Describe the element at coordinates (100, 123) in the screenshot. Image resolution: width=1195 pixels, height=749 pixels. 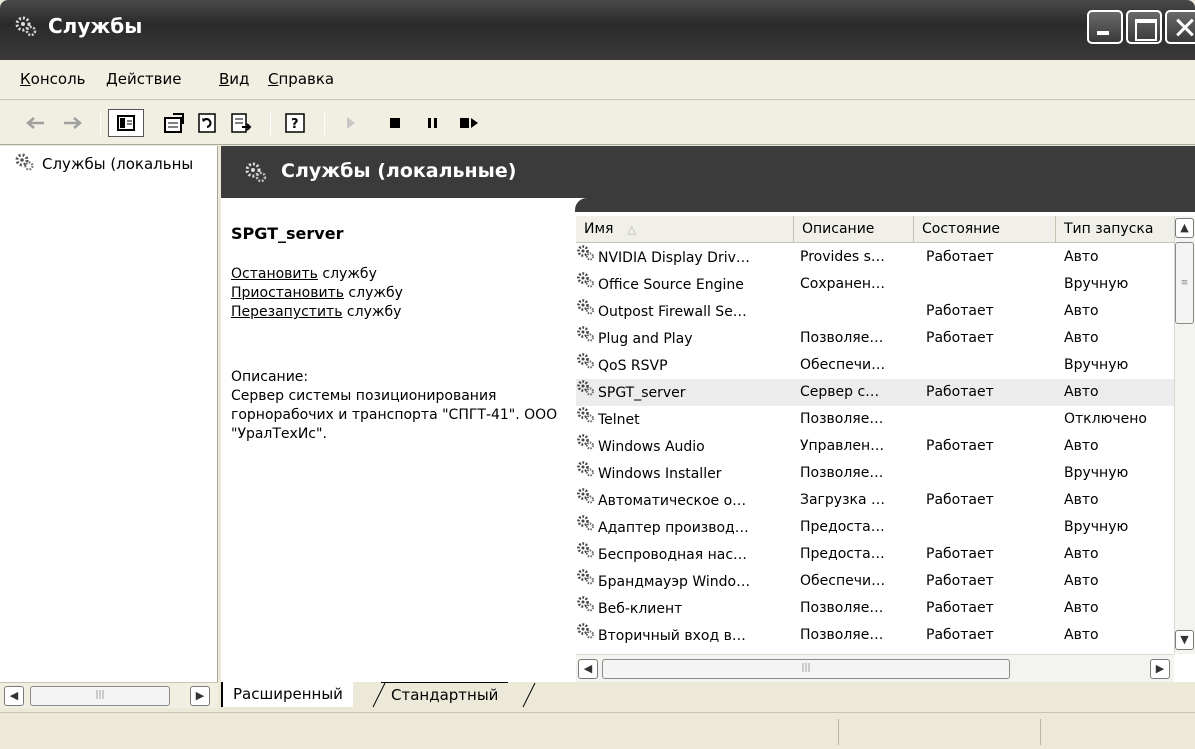
I see `toolbar-separator` at that location.